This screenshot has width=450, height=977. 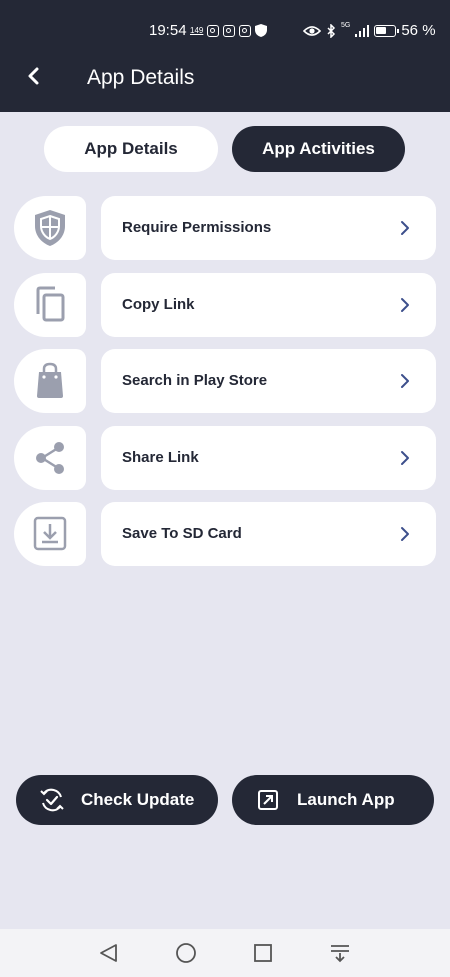 What do you see at coordinates (268, 305) in the screenshot?
I see `copy-link-button: Copy Link` at bounding box center [268, 305].